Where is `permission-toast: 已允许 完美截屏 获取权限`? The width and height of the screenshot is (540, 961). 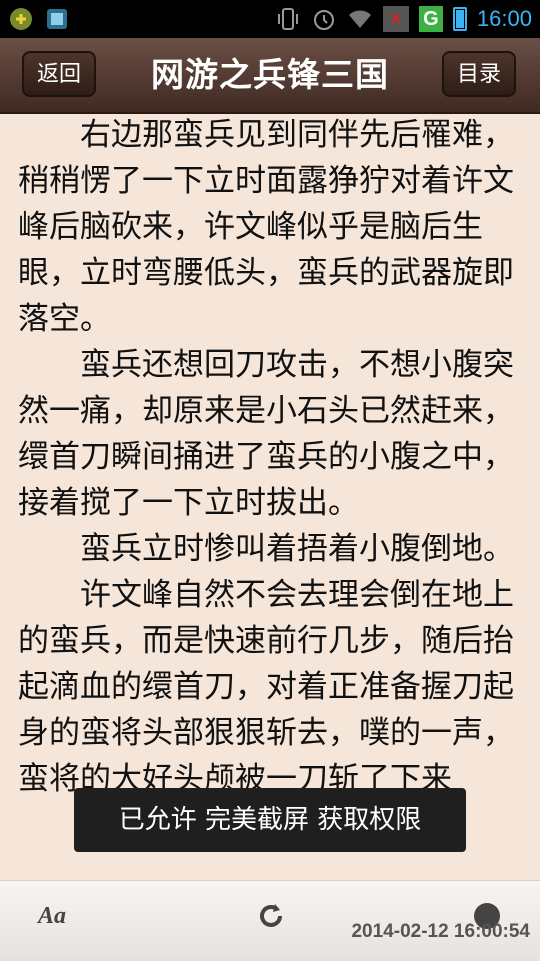 permission-toast: 已允许 完美截屏 获取权限 is located at coordinates (270, 820).